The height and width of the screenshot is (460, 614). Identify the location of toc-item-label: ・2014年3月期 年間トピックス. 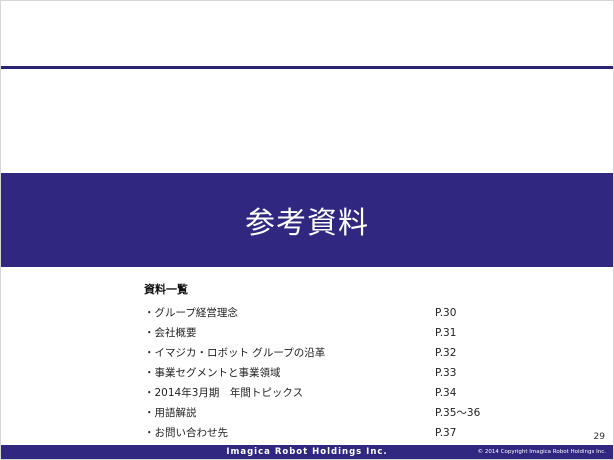
(224, 393).